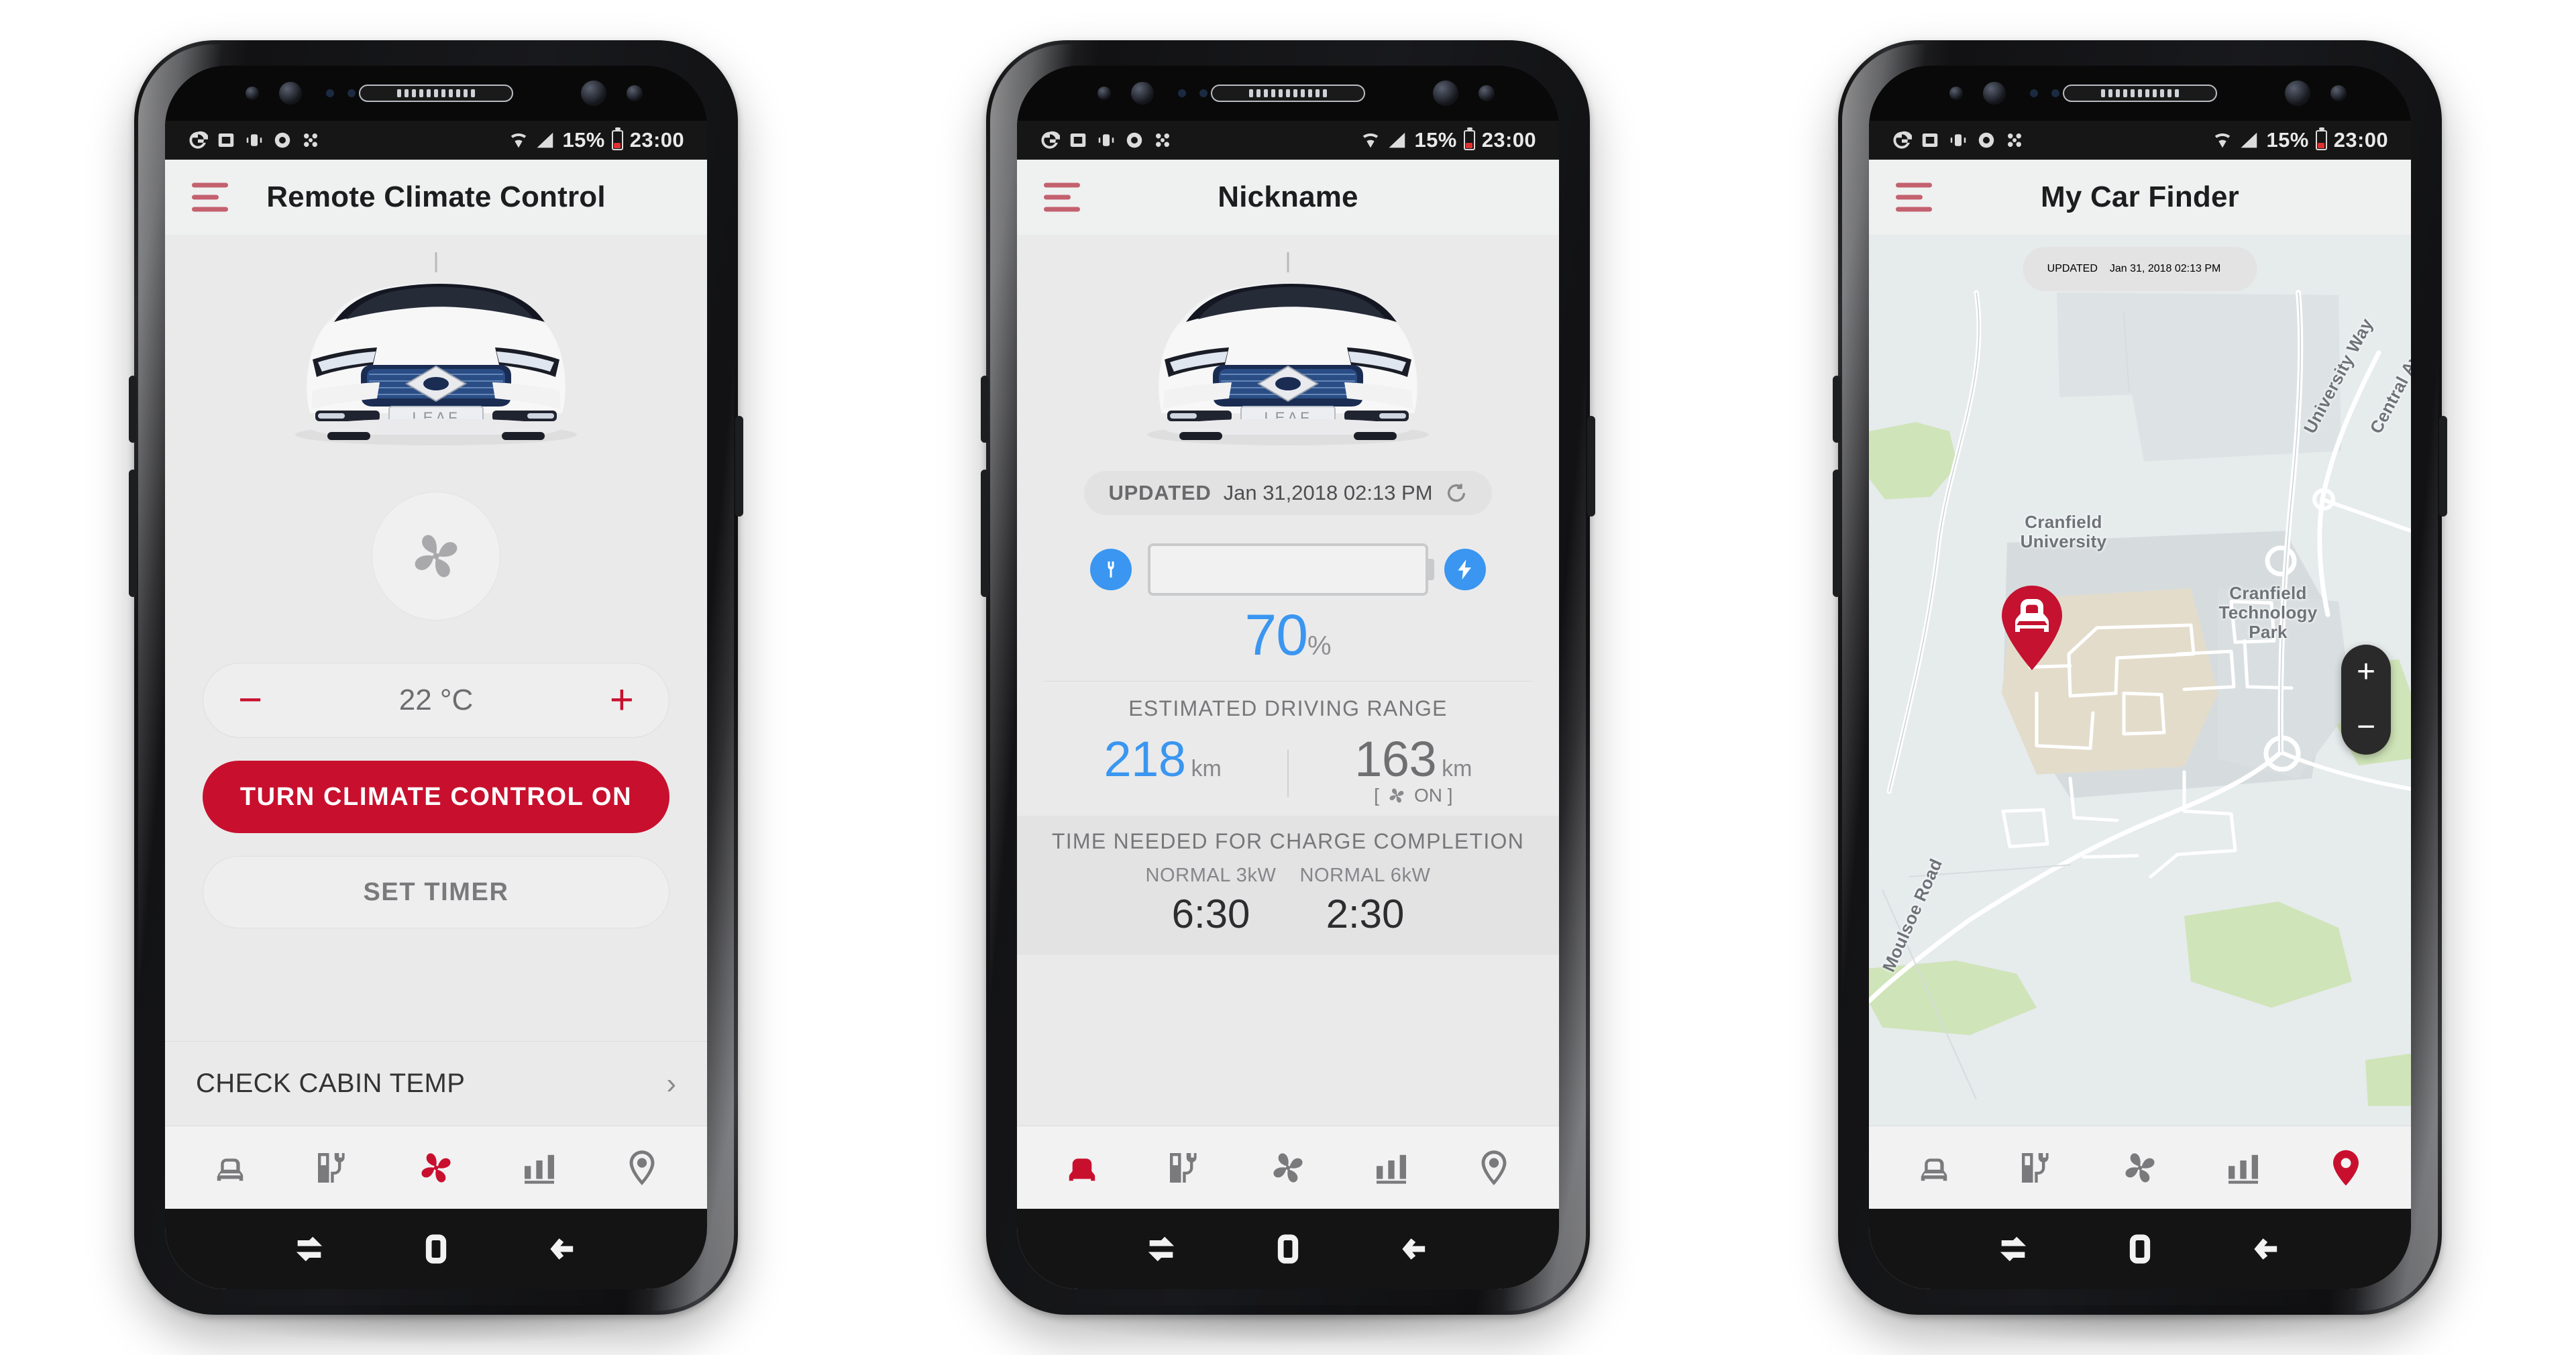 This screenshot has width=2576, height=1355. Describe the element at coordinates (1288, 636) in the screenshot. I see `battery-percent-readout: 70%` at that location.